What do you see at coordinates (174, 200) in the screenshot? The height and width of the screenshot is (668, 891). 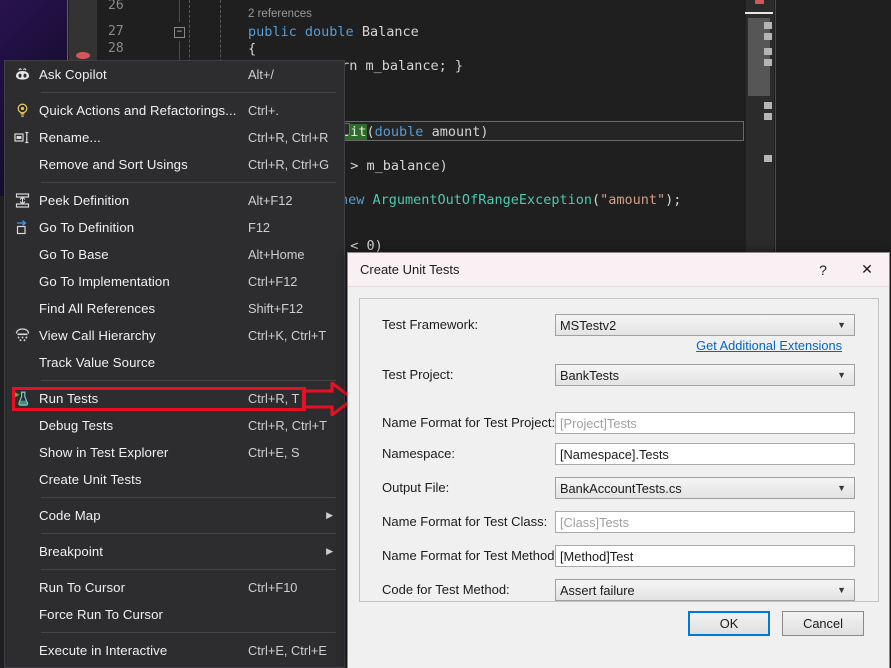 I see `context-menu-item-peek-definition: Peek Definition Alt+F12` at bounding box center [174, 200].